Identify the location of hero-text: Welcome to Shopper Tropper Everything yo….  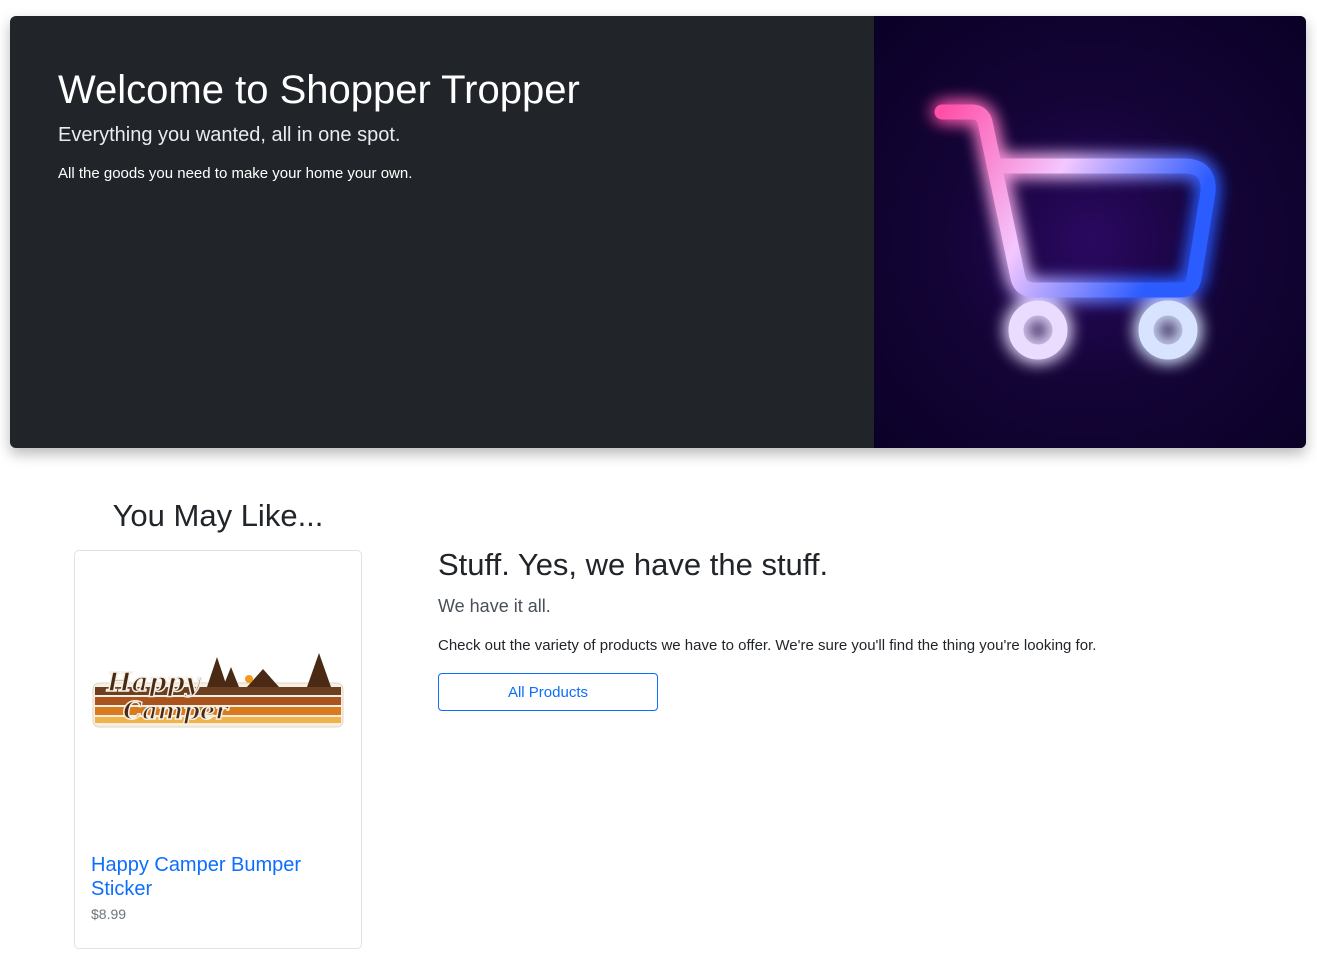
(319, 125).